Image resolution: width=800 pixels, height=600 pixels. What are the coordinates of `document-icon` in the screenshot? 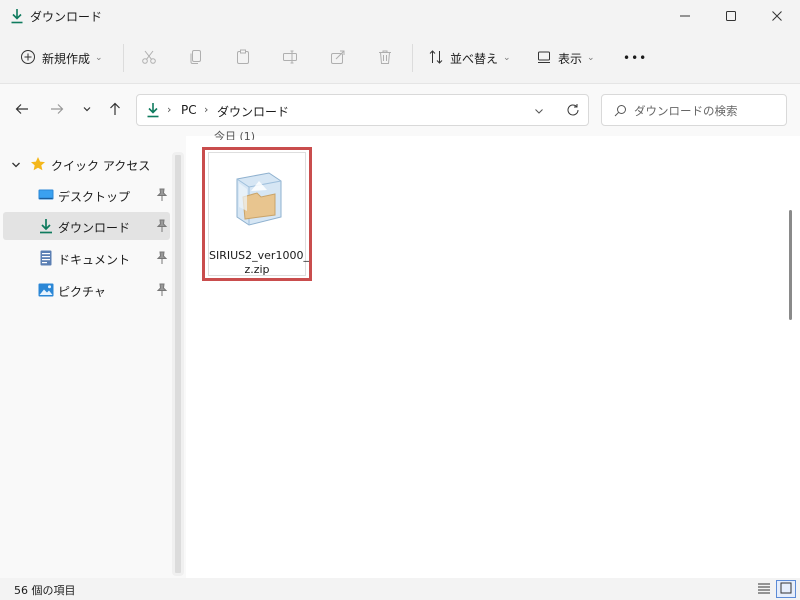 It's located at (46, 258).